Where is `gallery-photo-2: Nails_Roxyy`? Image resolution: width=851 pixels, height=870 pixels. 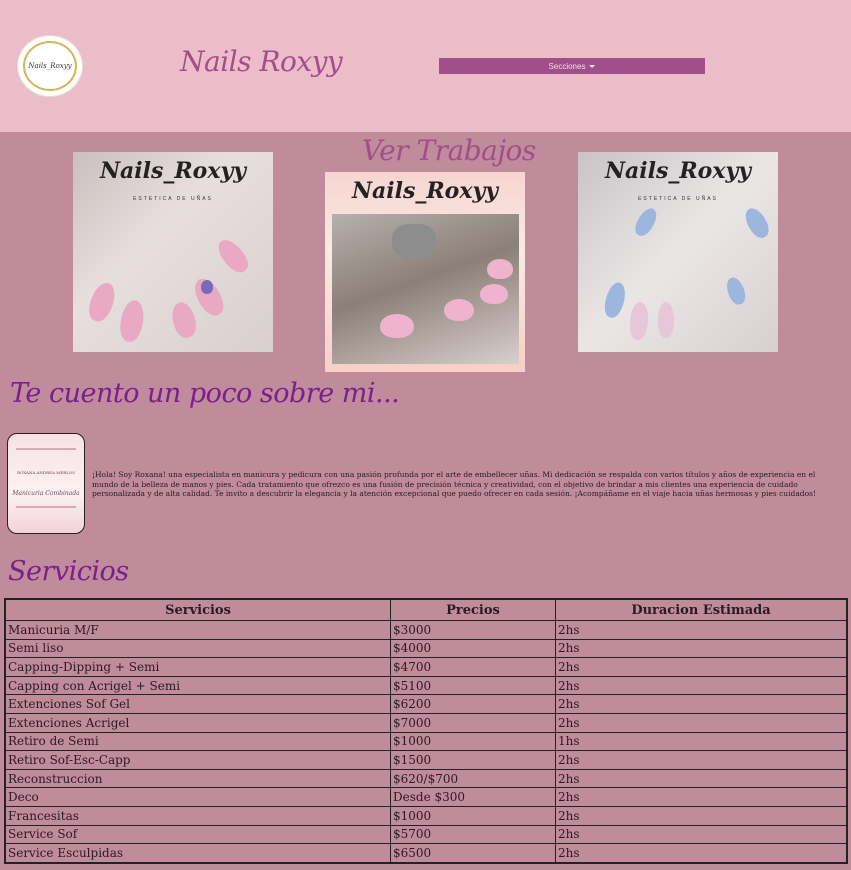
gallery-photo-2: Nails_Roxyy is located at coordinates (425, 272).